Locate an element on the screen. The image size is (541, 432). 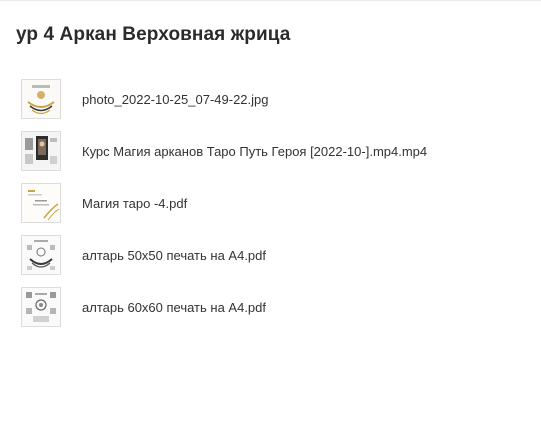
top-divider is located at coordinates (270, 0).